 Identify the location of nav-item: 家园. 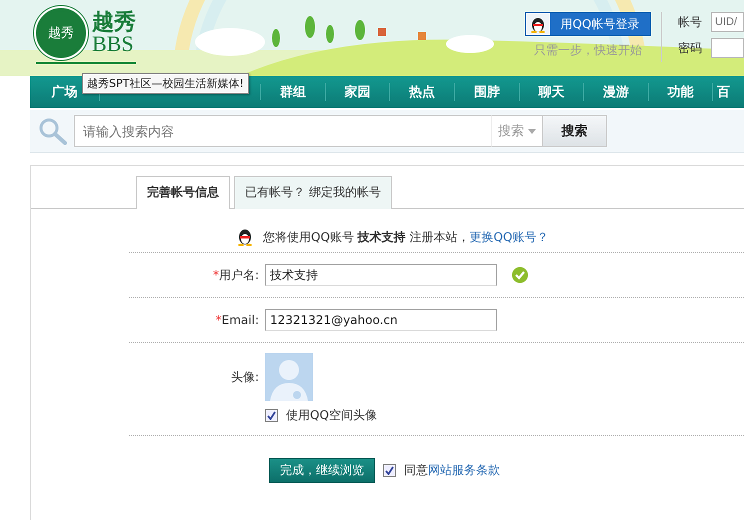
(358, 92).